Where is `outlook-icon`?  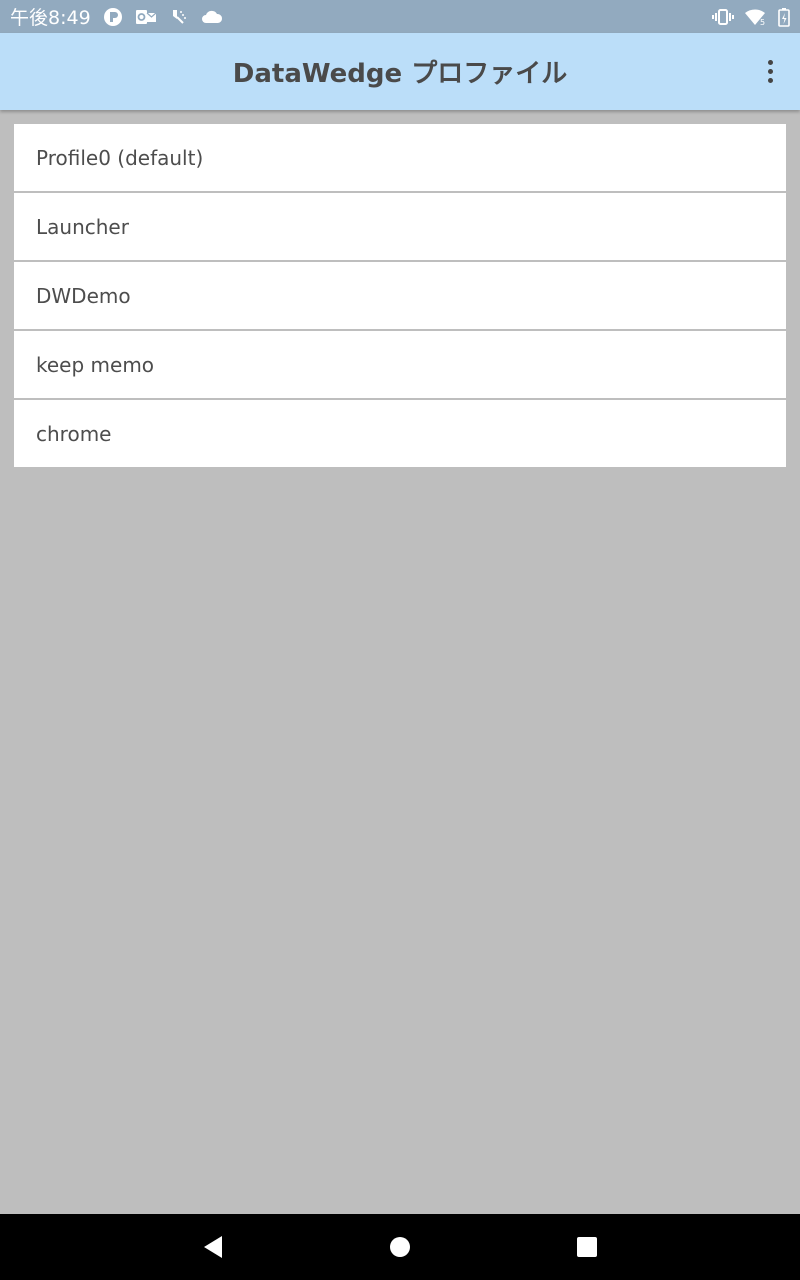
outlook-icon is located at coordinates (146, 17).